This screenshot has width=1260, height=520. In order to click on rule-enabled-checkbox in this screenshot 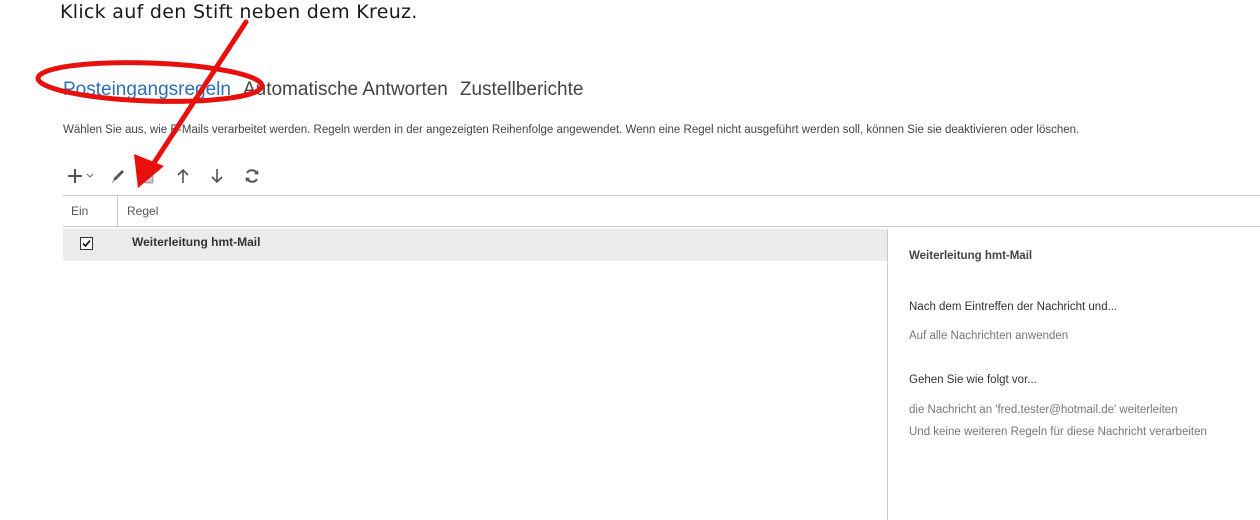, I will do `click(86, 243)`.